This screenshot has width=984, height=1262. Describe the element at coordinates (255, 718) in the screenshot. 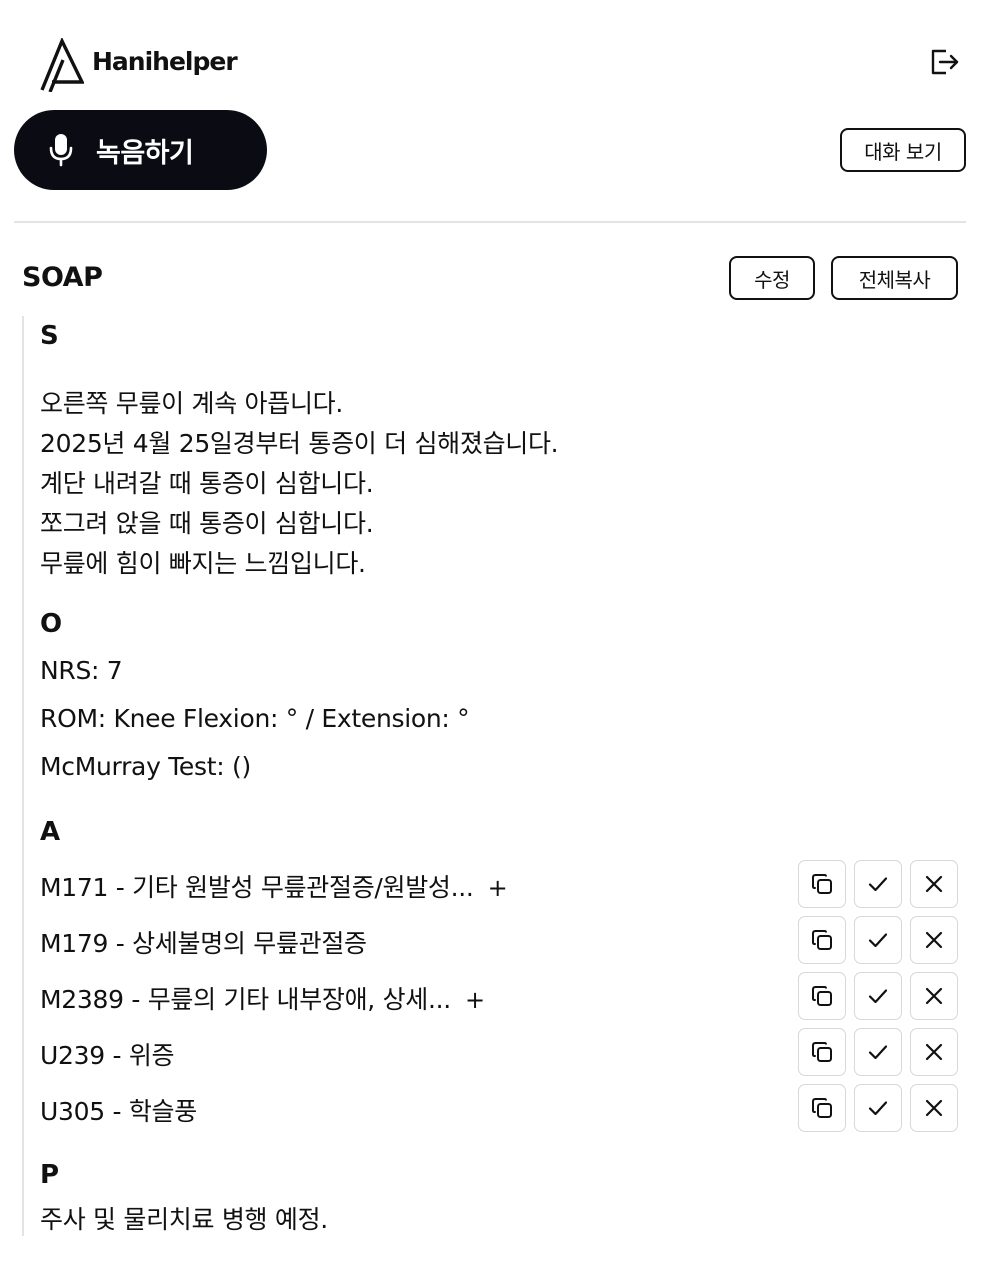

I see `objective-line: ROM: Knee Flexion: ° / Extension: °` at that location.